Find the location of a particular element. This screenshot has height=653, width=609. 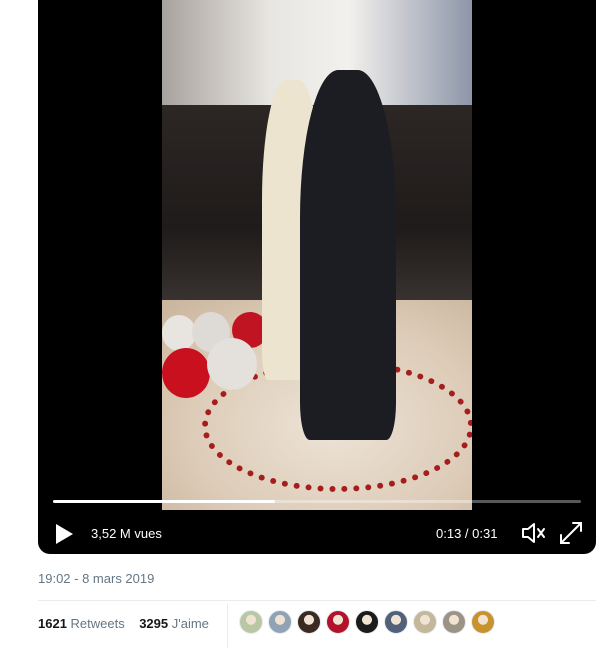

likes-link: 3295 J'aime is located at coordinates (174, 623).